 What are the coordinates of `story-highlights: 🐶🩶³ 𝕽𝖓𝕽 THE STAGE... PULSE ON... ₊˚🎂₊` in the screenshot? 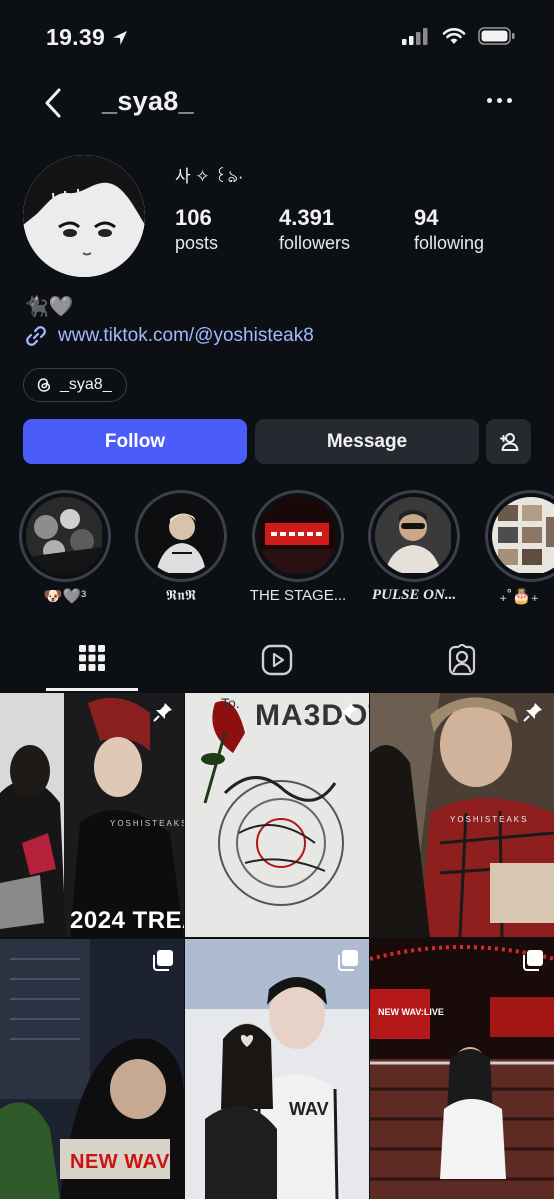 It's located at (277, 550).